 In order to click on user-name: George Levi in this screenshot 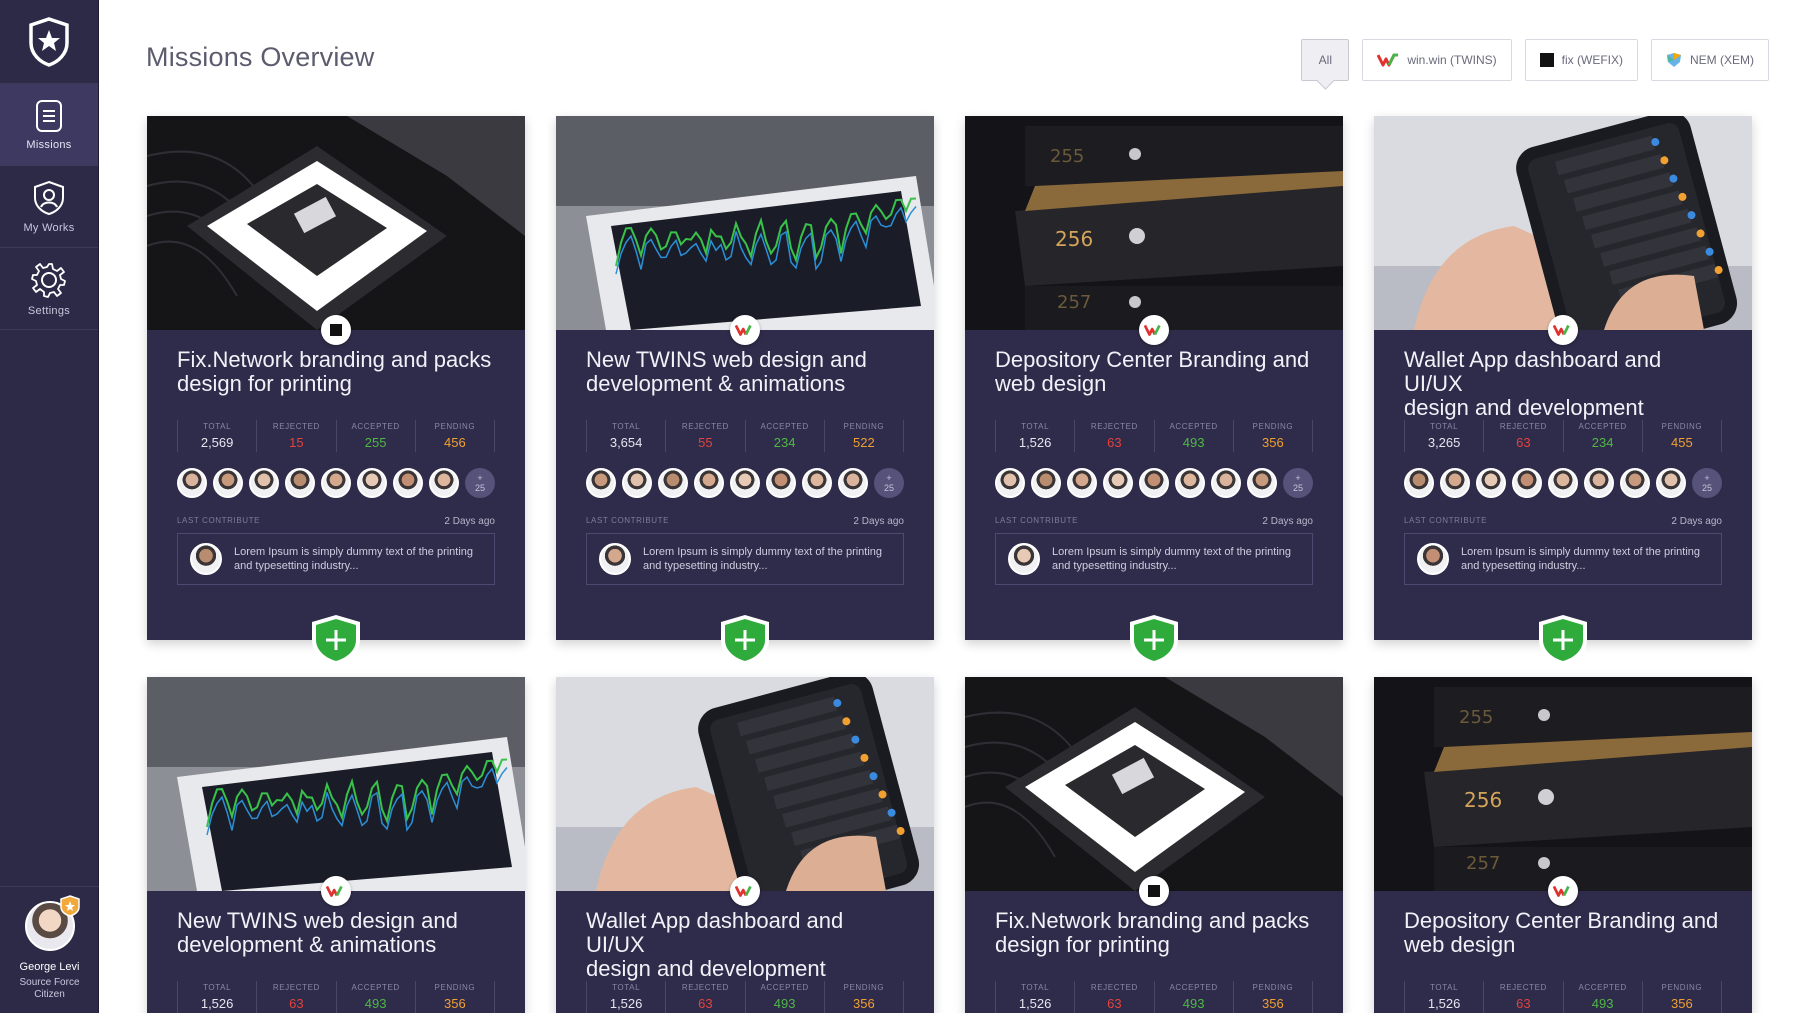, I will do `click(49, 967)`.